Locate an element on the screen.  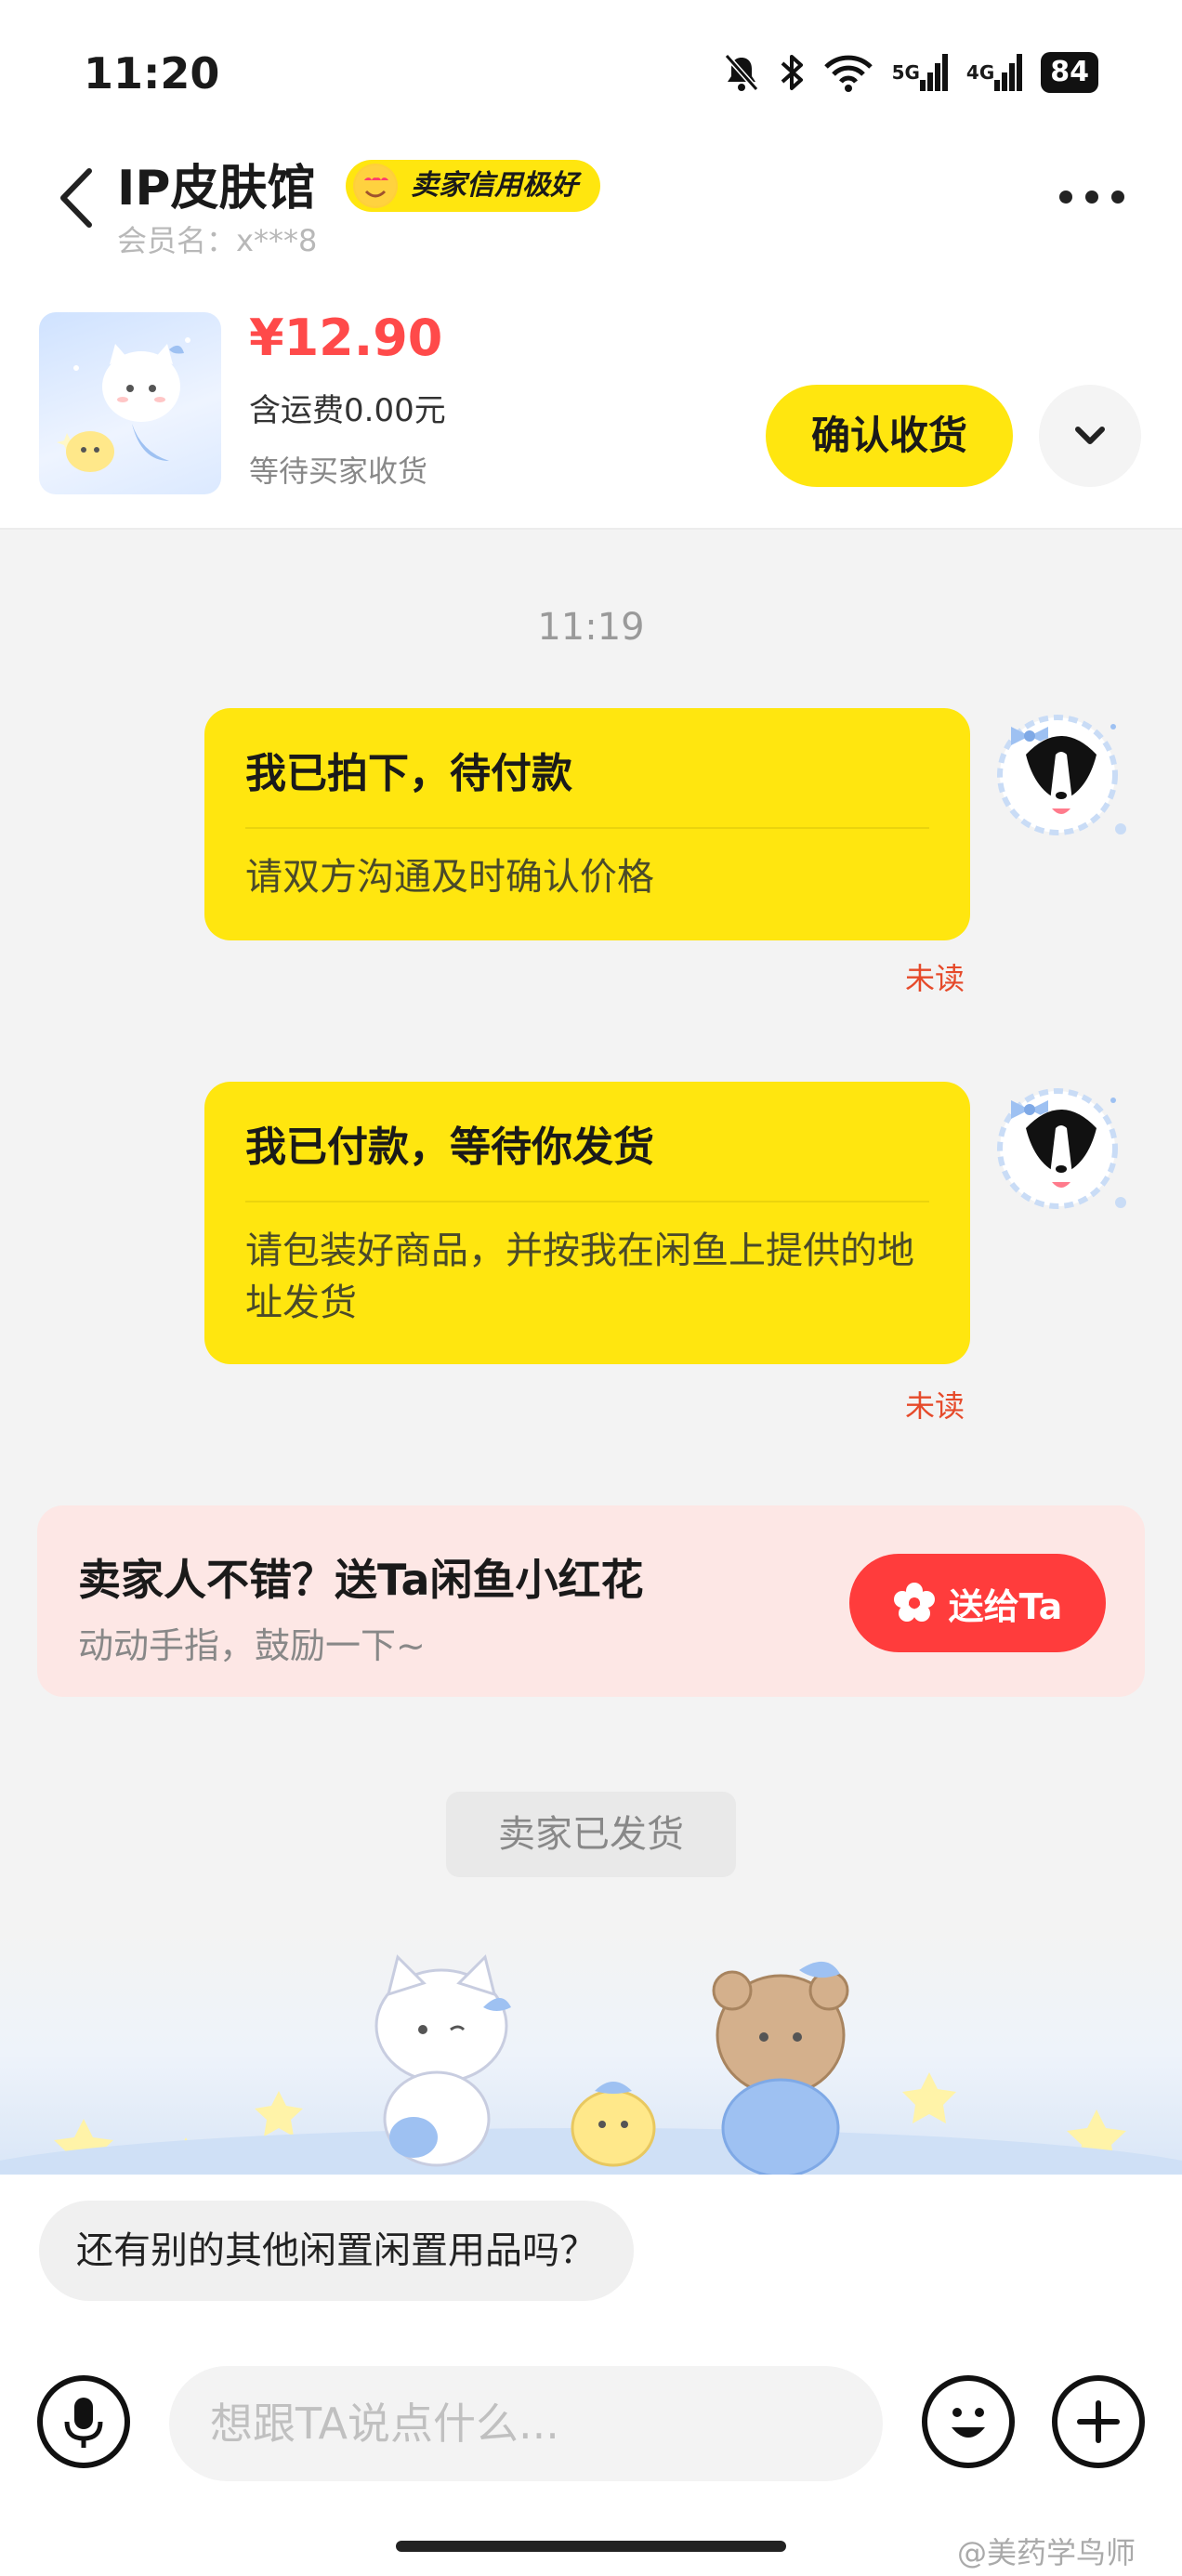
battery-icon: 84 is located at coordinates (1069, 72).